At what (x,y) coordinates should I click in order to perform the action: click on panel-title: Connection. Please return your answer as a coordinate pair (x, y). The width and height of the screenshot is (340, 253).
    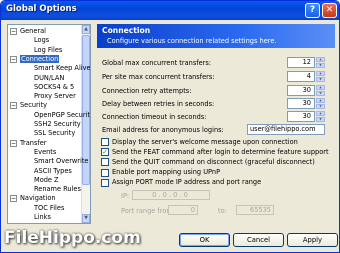
    Looking at the image, I should click on (126, 30).